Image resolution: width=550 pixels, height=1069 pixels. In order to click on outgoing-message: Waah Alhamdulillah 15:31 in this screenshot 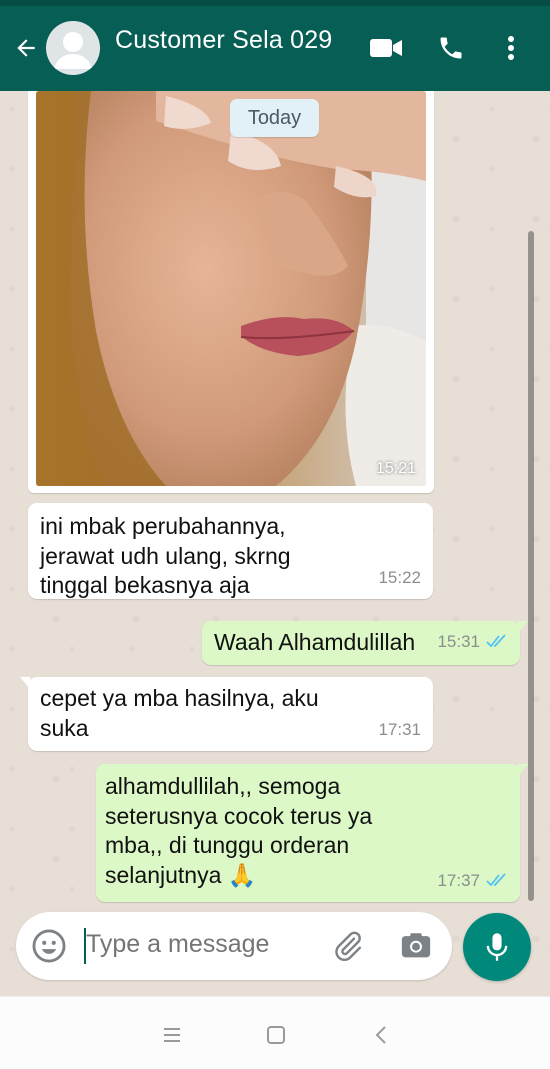, I will do `click(365, 643)`.